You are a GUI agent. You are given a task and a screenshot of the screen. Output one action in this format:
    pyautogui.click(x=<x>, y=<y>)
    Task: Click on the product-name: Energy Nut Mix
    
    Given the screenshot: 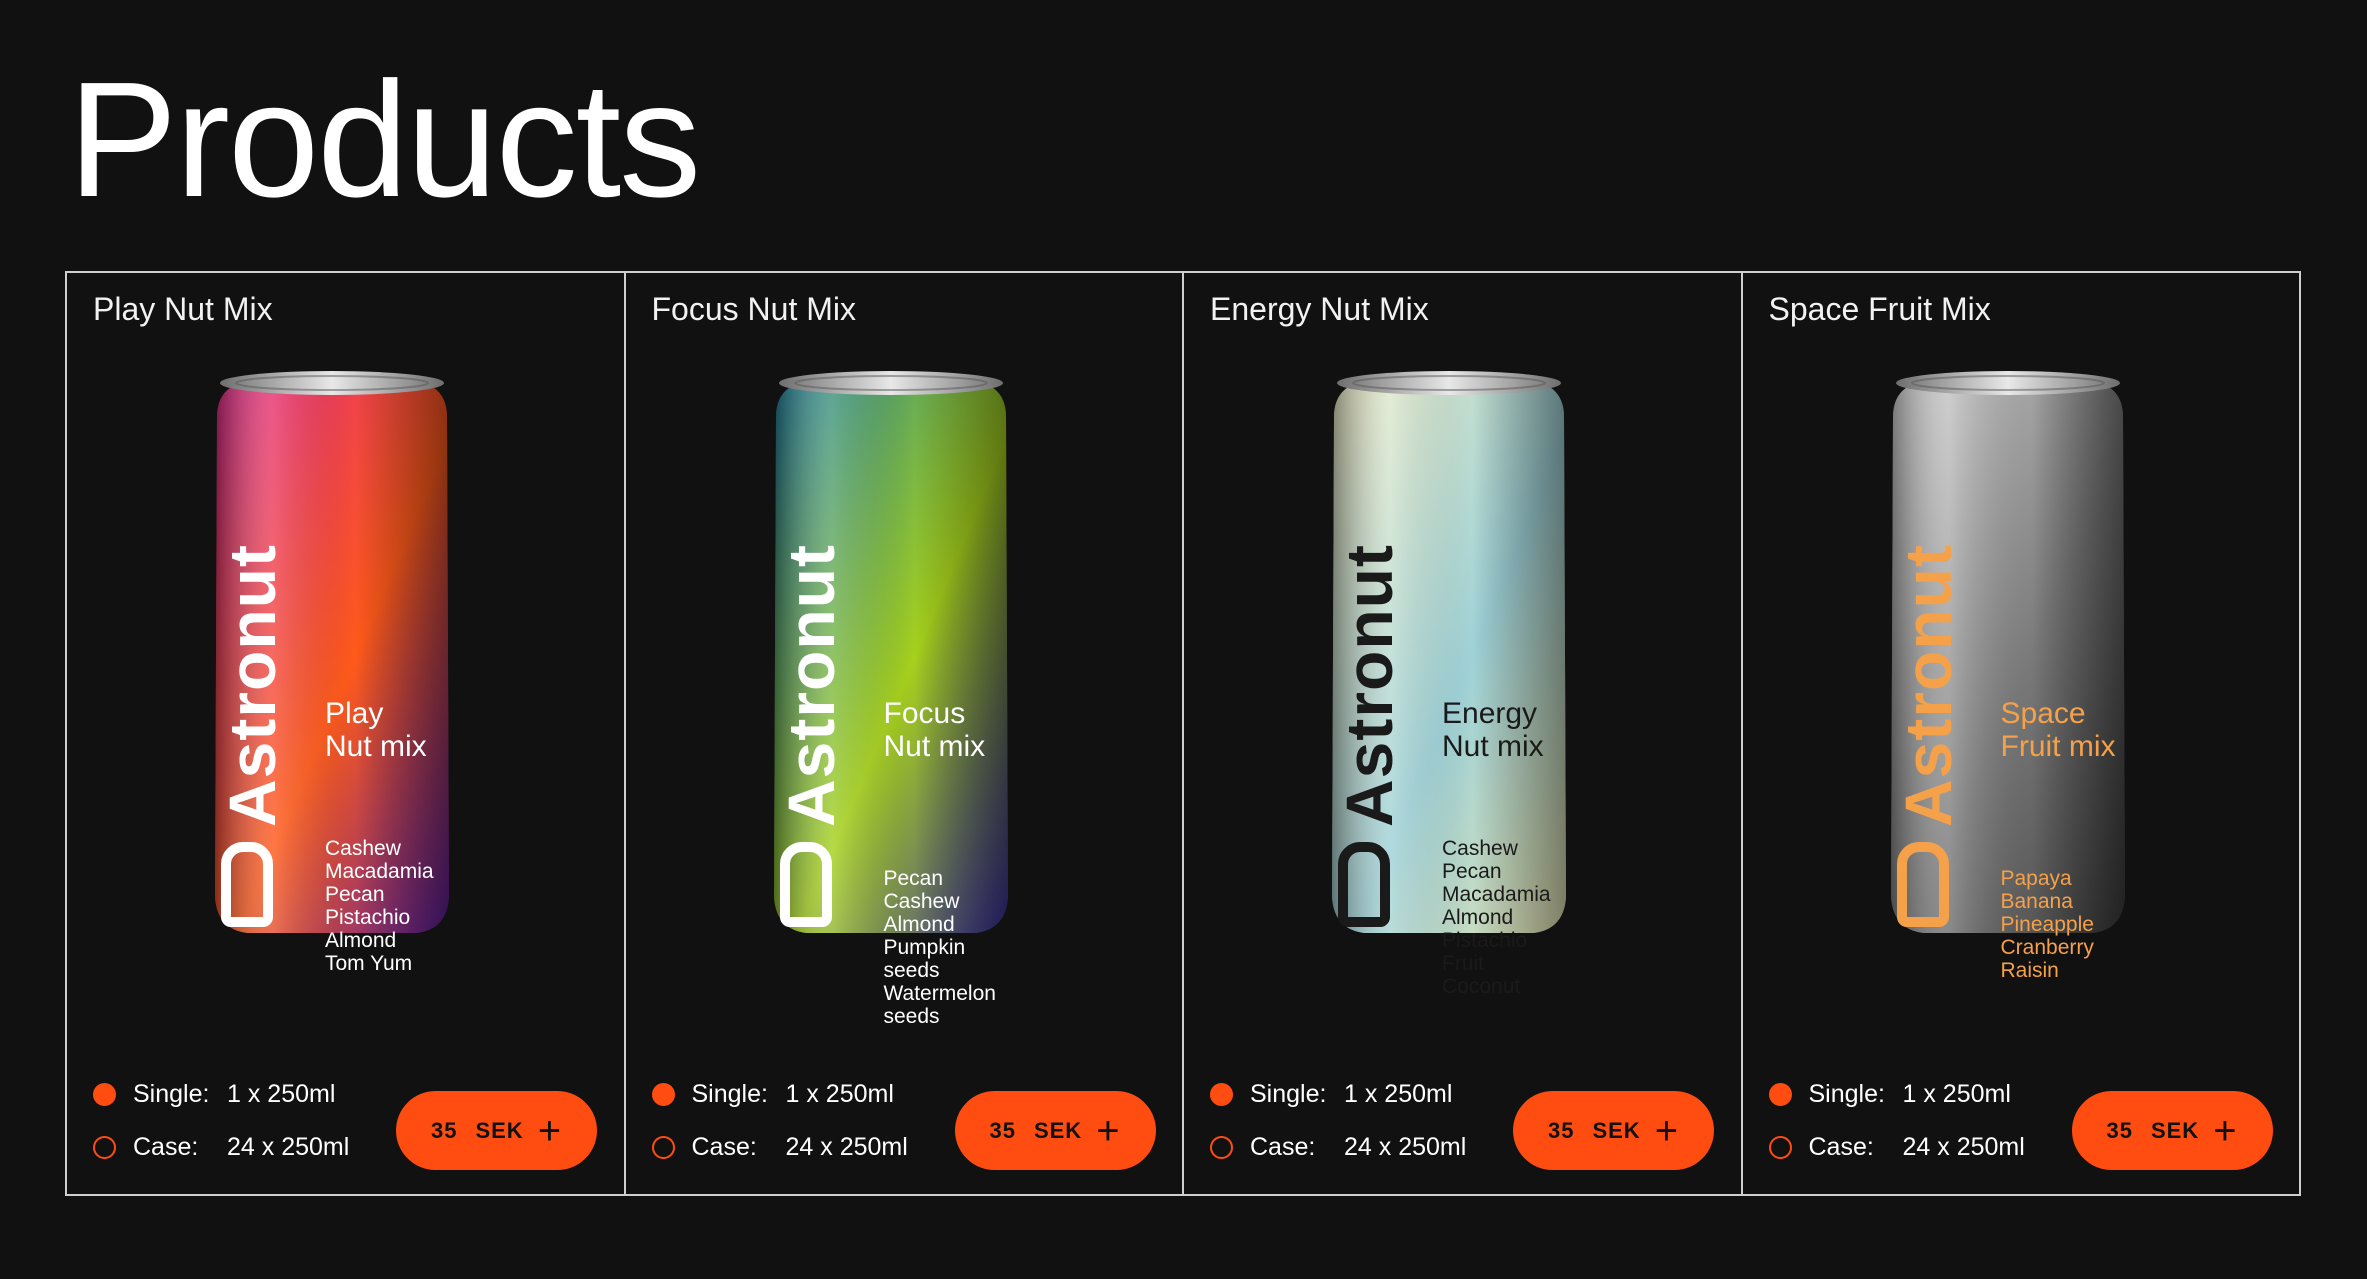 What is the action you would take?
    pyautogui.click(x=1319, y=309)
    